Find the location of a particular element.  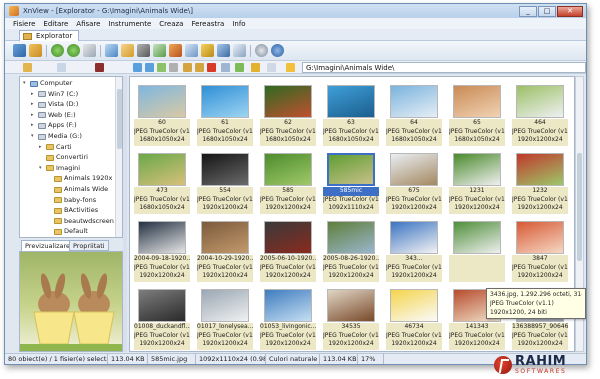

edit-icon is located at coordinates (127, 50).